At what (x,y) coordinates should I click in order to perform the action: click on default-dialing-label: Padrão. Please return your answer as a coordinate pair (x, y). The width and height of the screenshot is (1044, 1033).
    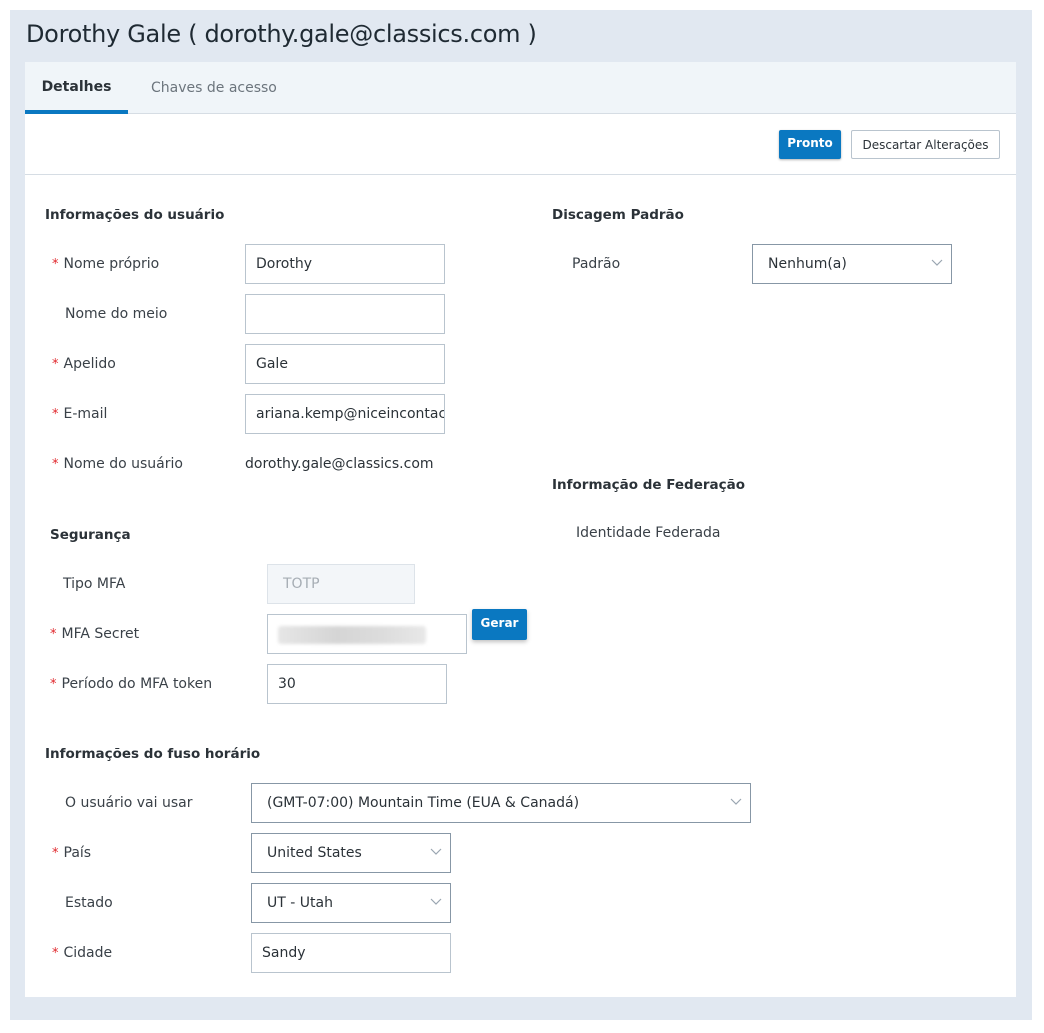
    Looking at the image, I should click on (596, 264).